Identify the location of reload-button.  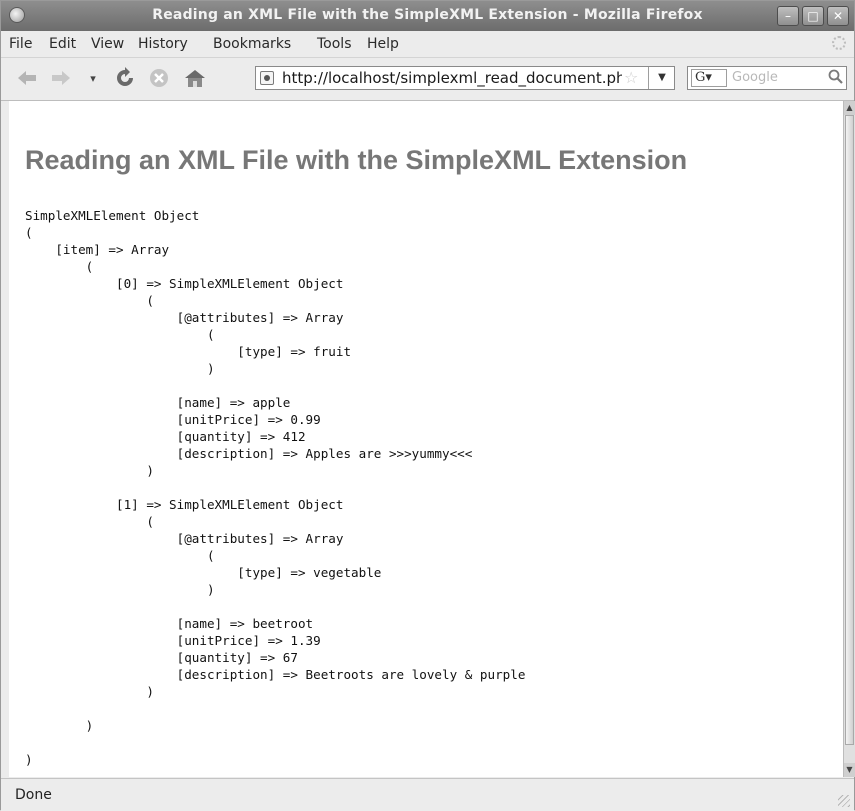
(125, 78).